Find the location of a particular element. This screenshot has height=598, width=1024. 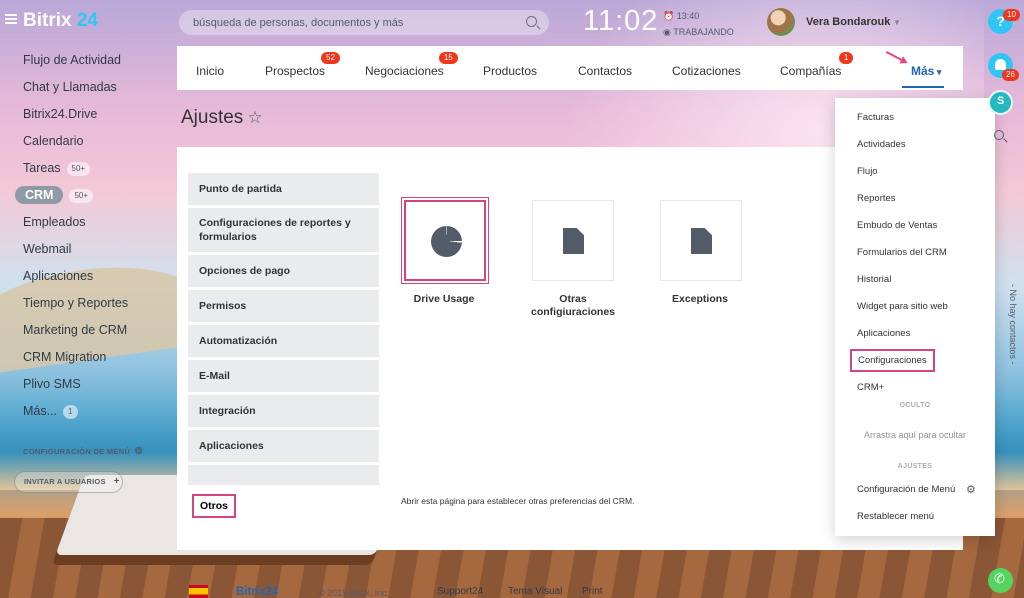

footer-link-print: Print is located at coordinates (592, 591).